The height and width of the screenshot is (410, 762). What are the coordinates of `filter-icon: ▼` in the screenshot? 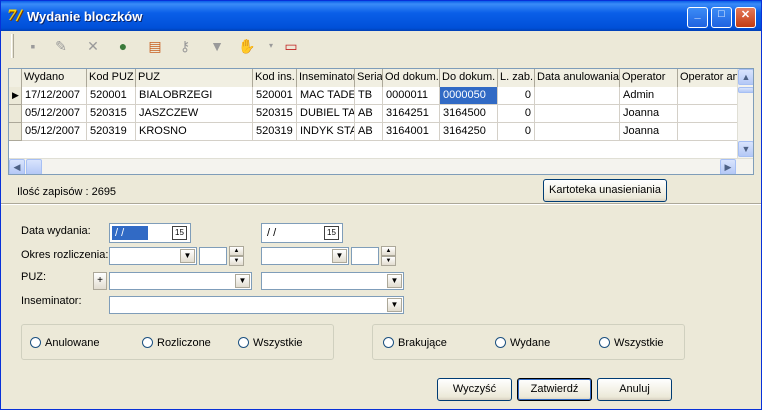 It's located at (217, 46).